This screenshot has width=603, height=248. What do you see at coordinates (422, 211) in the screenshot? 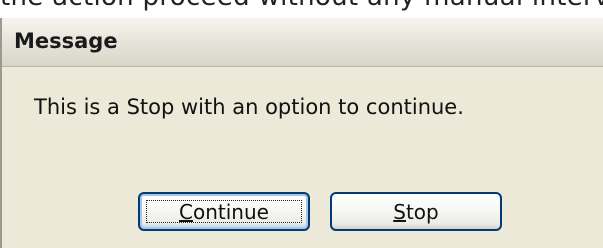
I see `stop-label-rest: top` at bounding box center [422, 211].